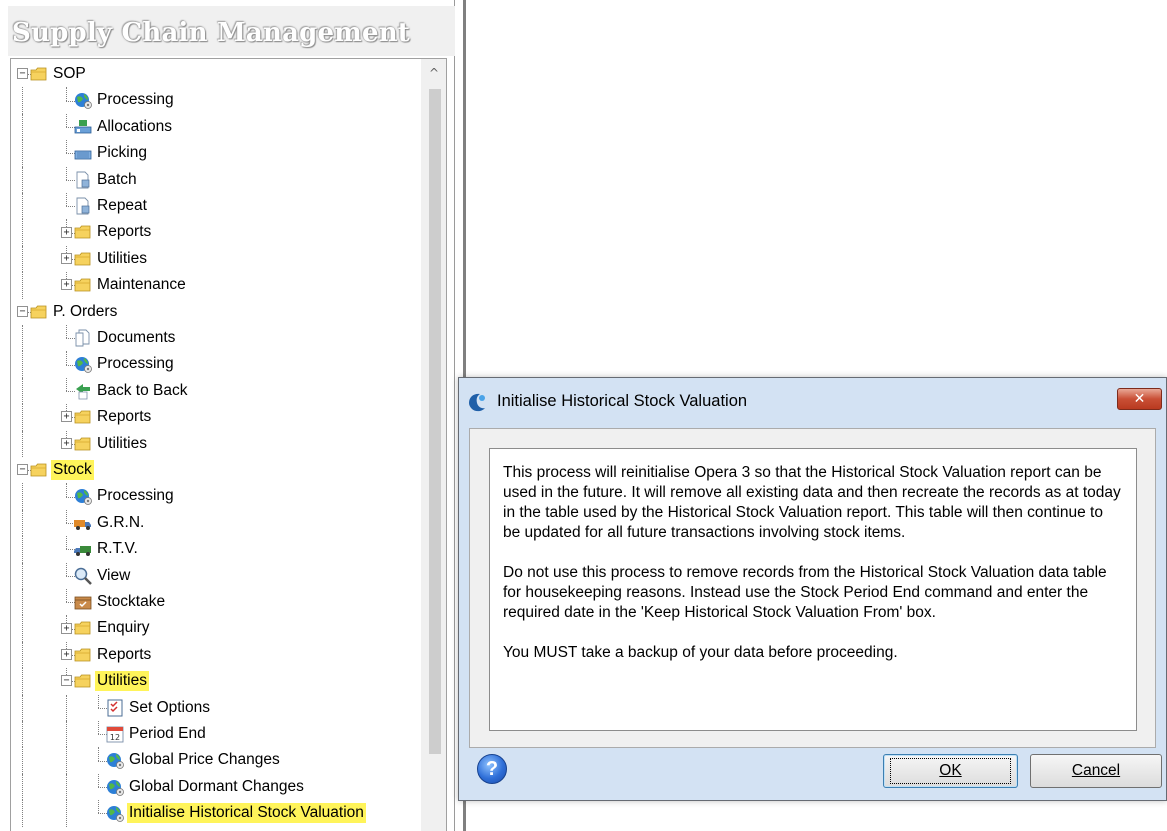 This screenshot has width=1167, height=831. What do you see at coordinates (435, 421) in the screenshot?
I see `scroll-thumb` at bounding box center [435, 421].